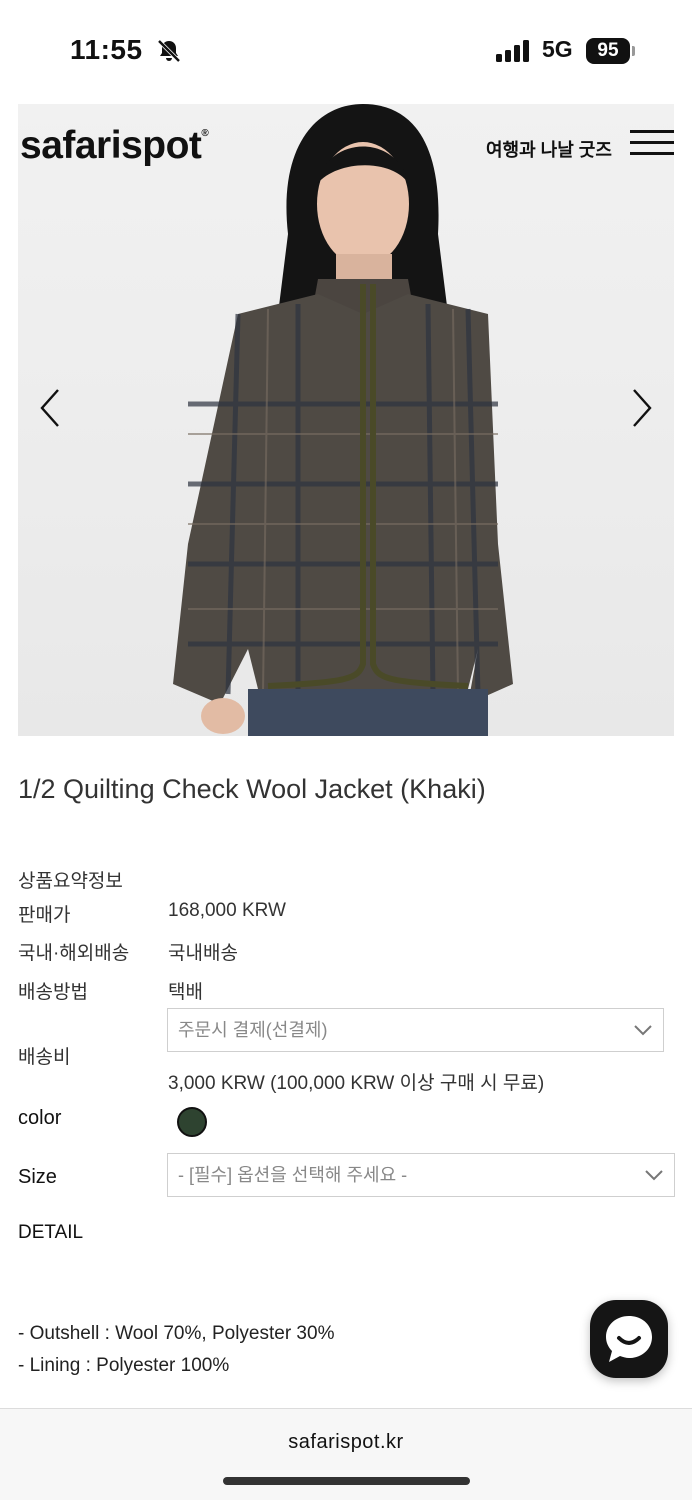  I want to click on shipping-fee-note: 3,000 KRW (100,000 KRW 이상 구매 시 무료), so click(356, 1083).